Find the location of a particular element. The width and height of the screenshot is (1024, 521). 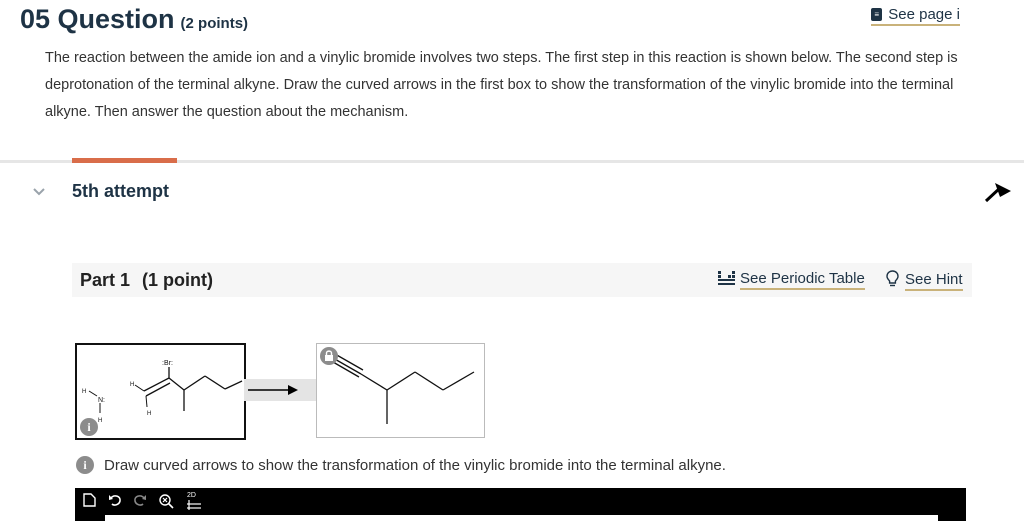

reactant-drawing-box: :Br: N: H H H H i is located at coordinates (160, 391).